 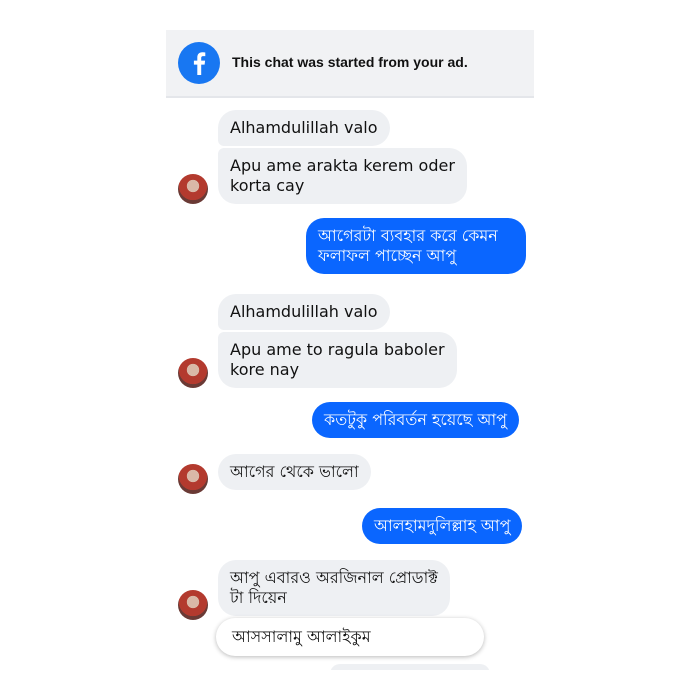 I want to click on ad-origin-banner: This chat was started from your ad., so click(x=350, y=64).